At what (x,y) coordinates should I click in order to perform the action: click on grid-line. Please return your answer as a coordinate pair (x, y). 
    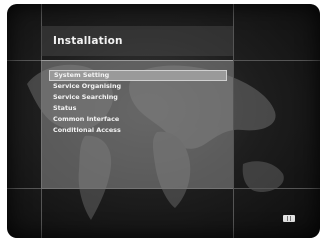
    Looking at the image, I should click on (233, 121).